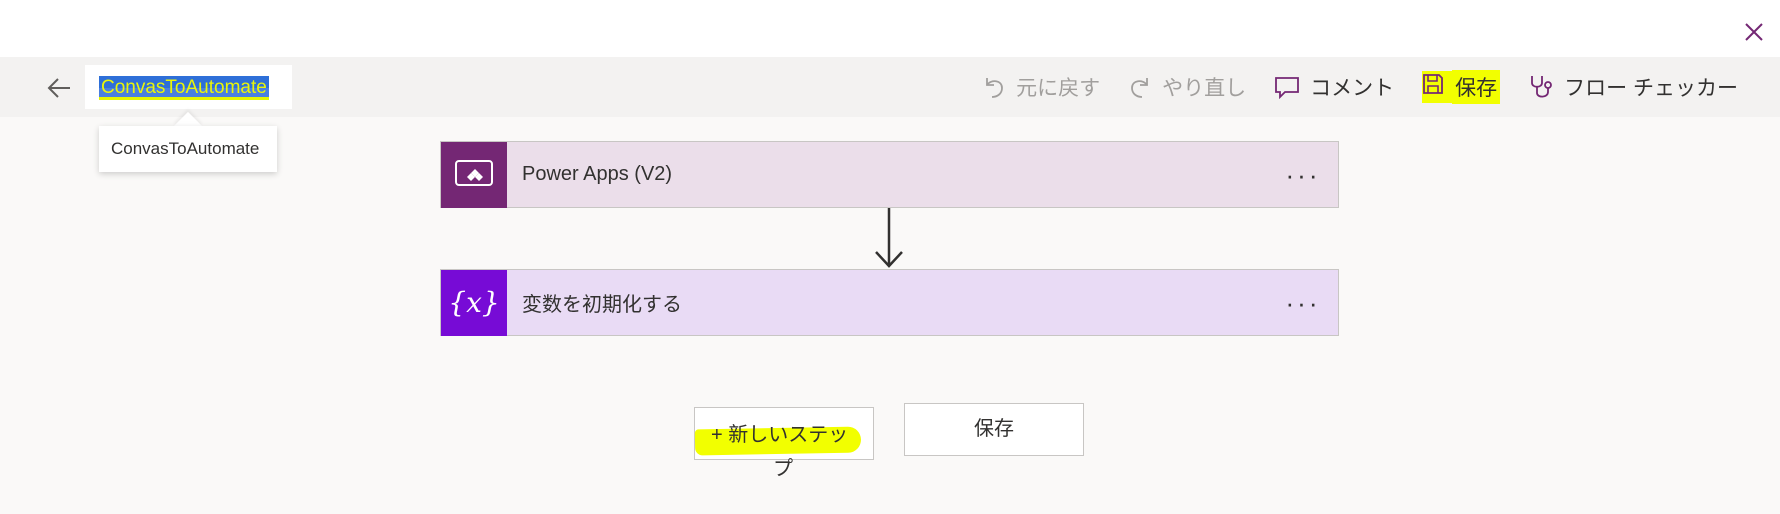  What do you see at coordinates (59, 88) in the screenshot?
I see `back-arrow-icon` at bounding box center [59, 88].